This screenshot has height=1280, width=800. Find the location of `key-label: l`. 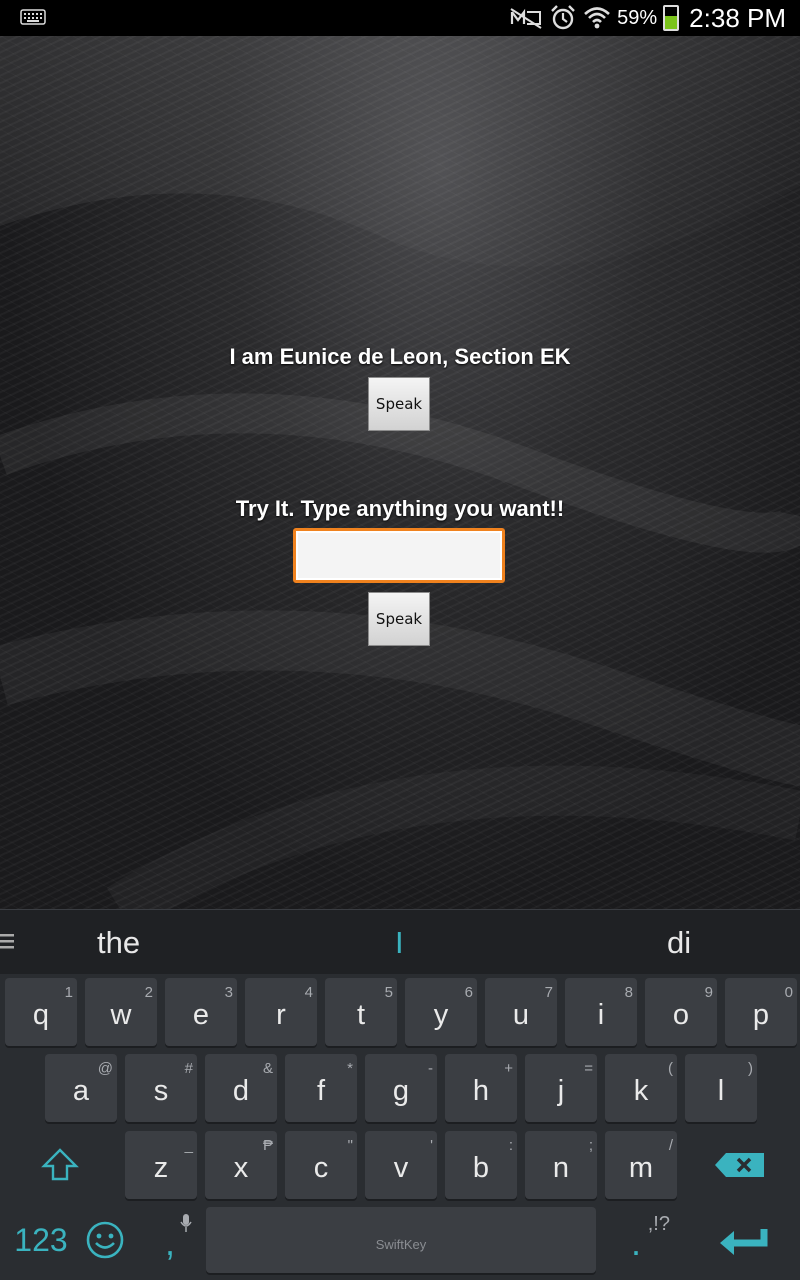

key-label: l is located at coordinates (721, 1090).